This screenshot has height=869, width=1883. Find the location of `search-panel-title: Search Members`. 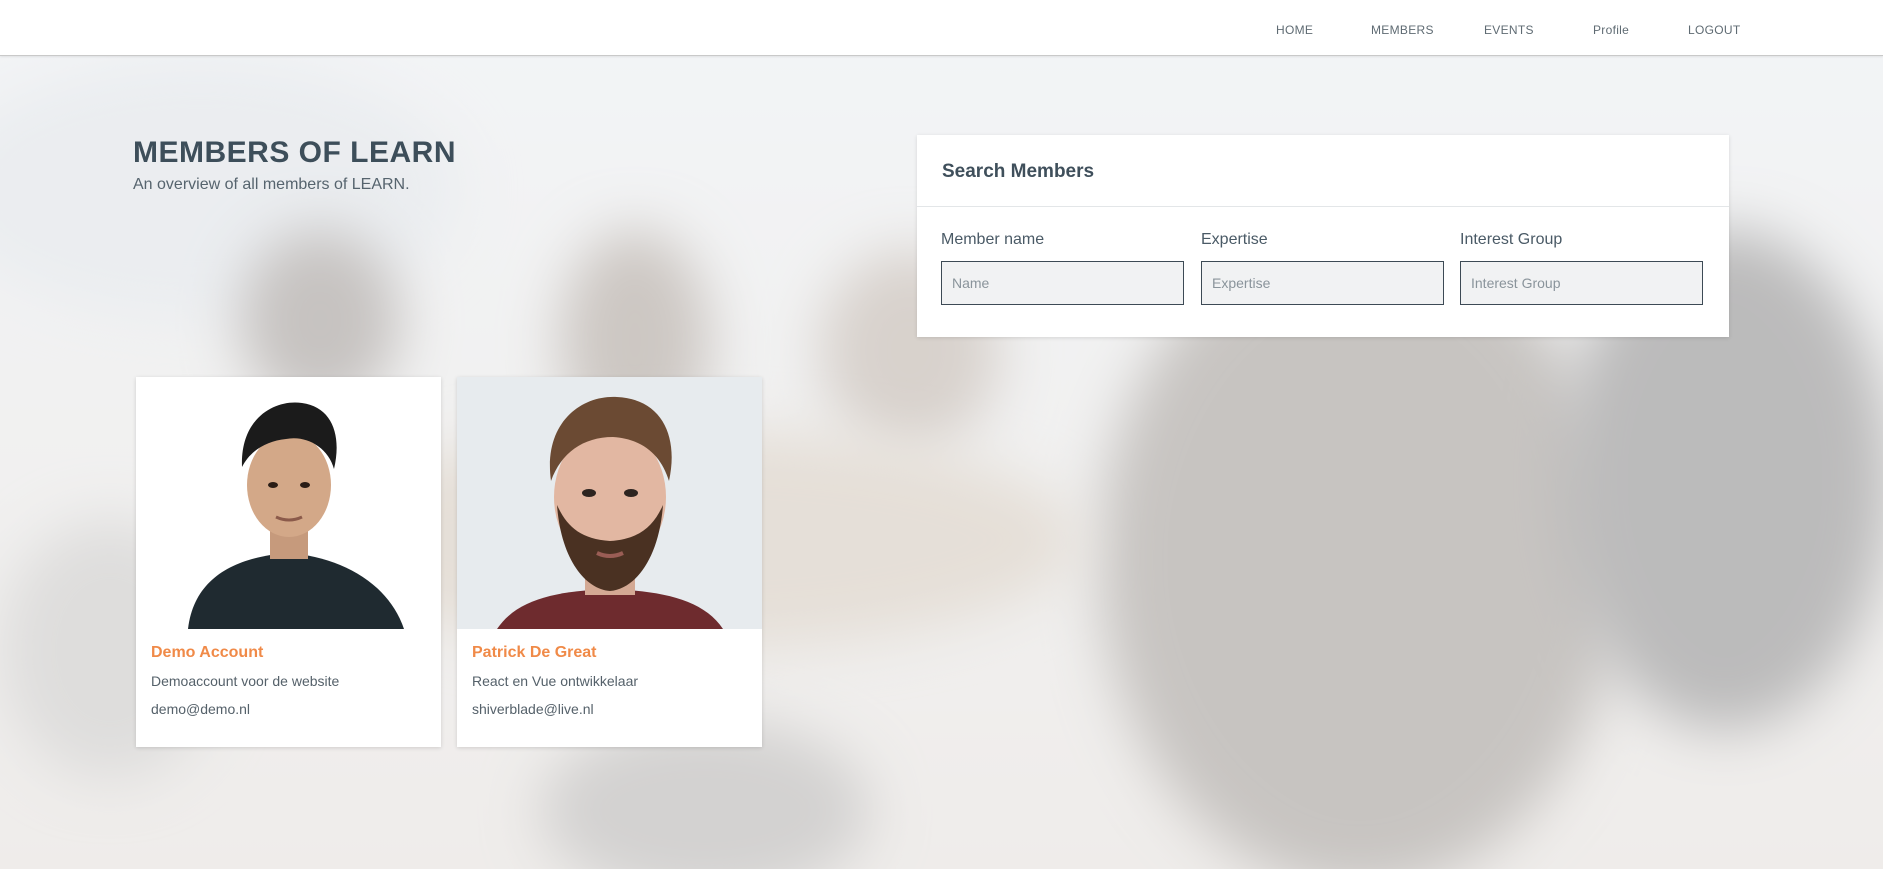

search-panel-title: Search Members is located at coordinates (1018, 171).